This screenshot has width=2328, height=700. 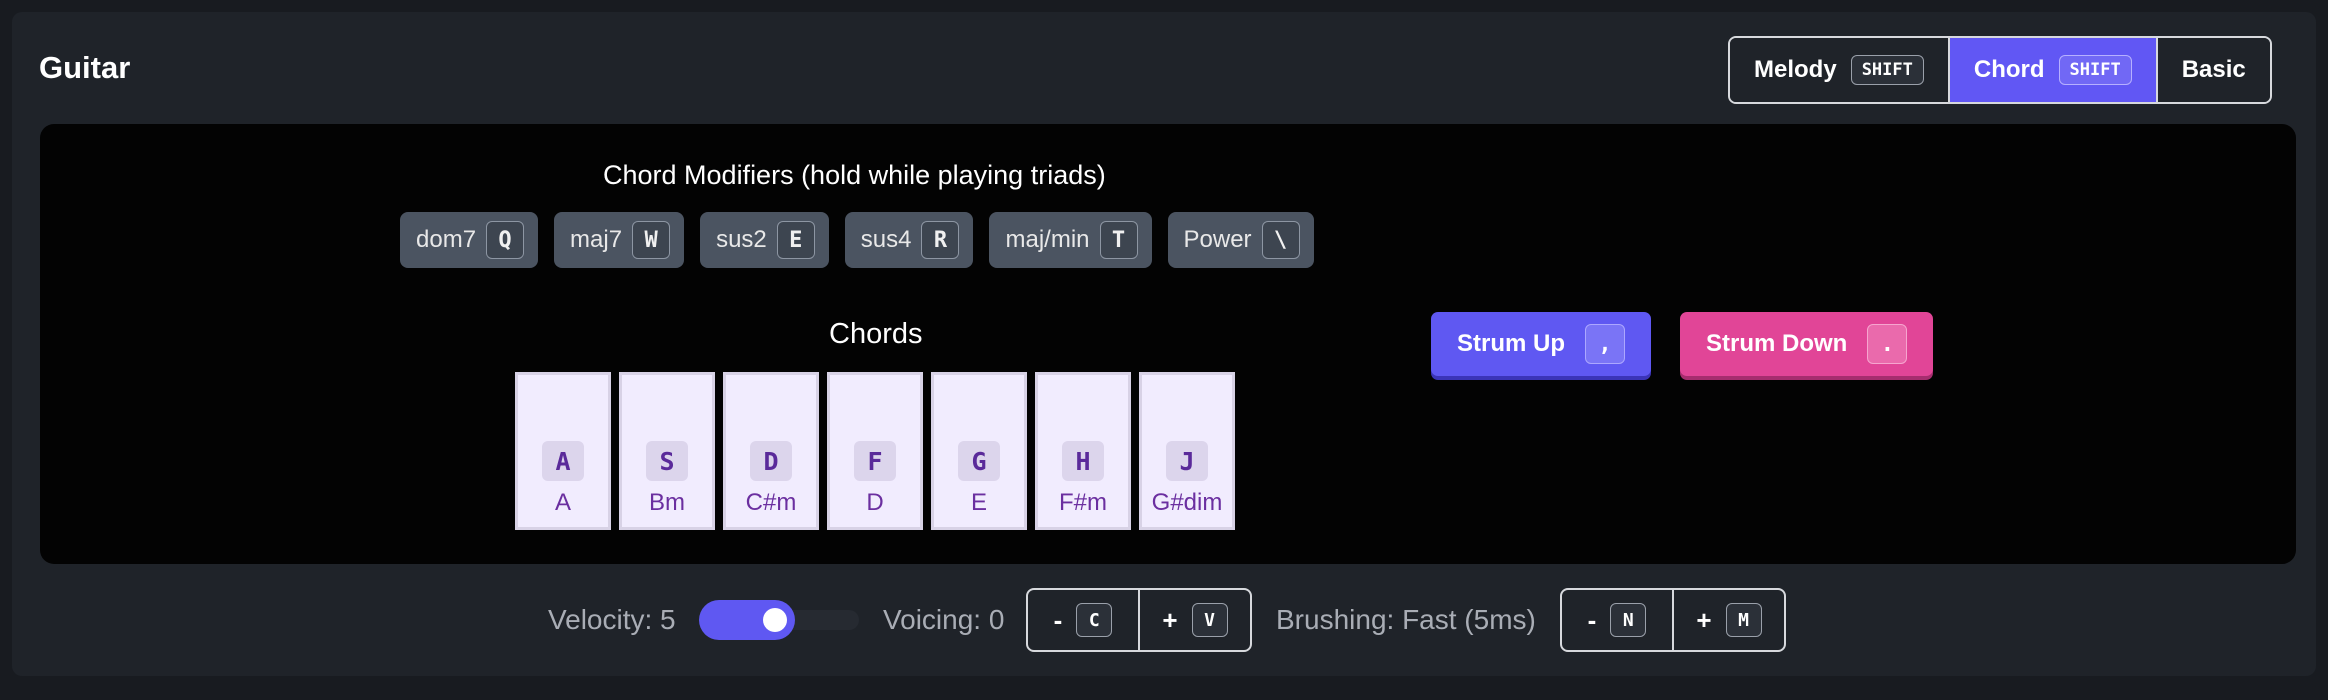 What do you see at coordinates (775, 620) in the screenshot?
I see `velocity-thumb` at bounding box center [775, 620].